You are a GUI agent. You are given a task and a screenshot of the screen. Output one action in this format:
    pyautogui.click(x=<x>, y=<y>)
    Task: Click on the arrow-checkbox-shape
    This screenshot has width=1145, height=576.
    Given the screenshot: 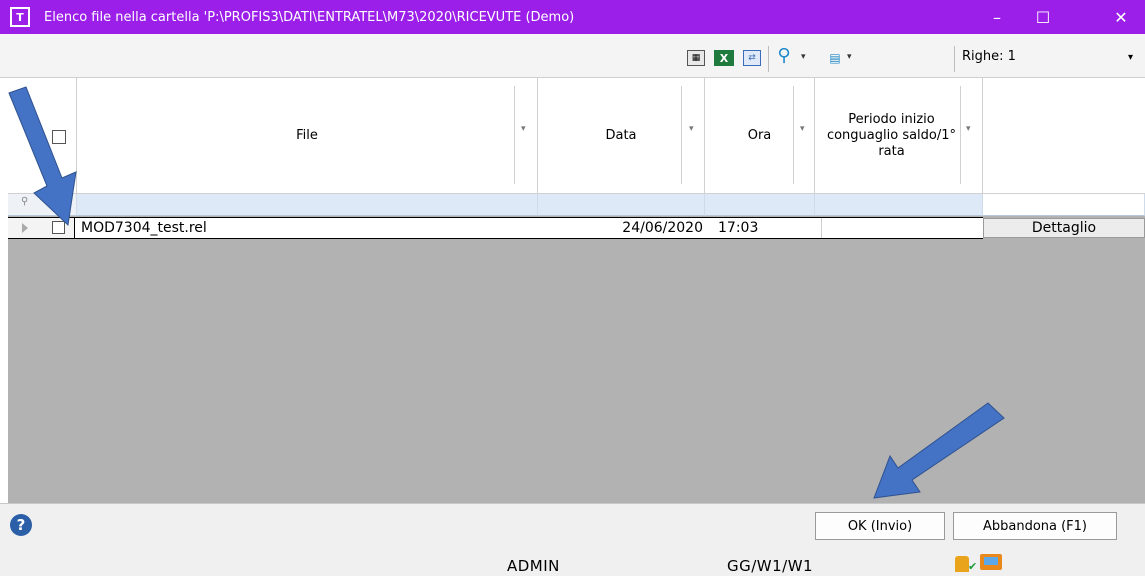 What is the action you would take?
    pyautogui.click(x=42, y=156)
    